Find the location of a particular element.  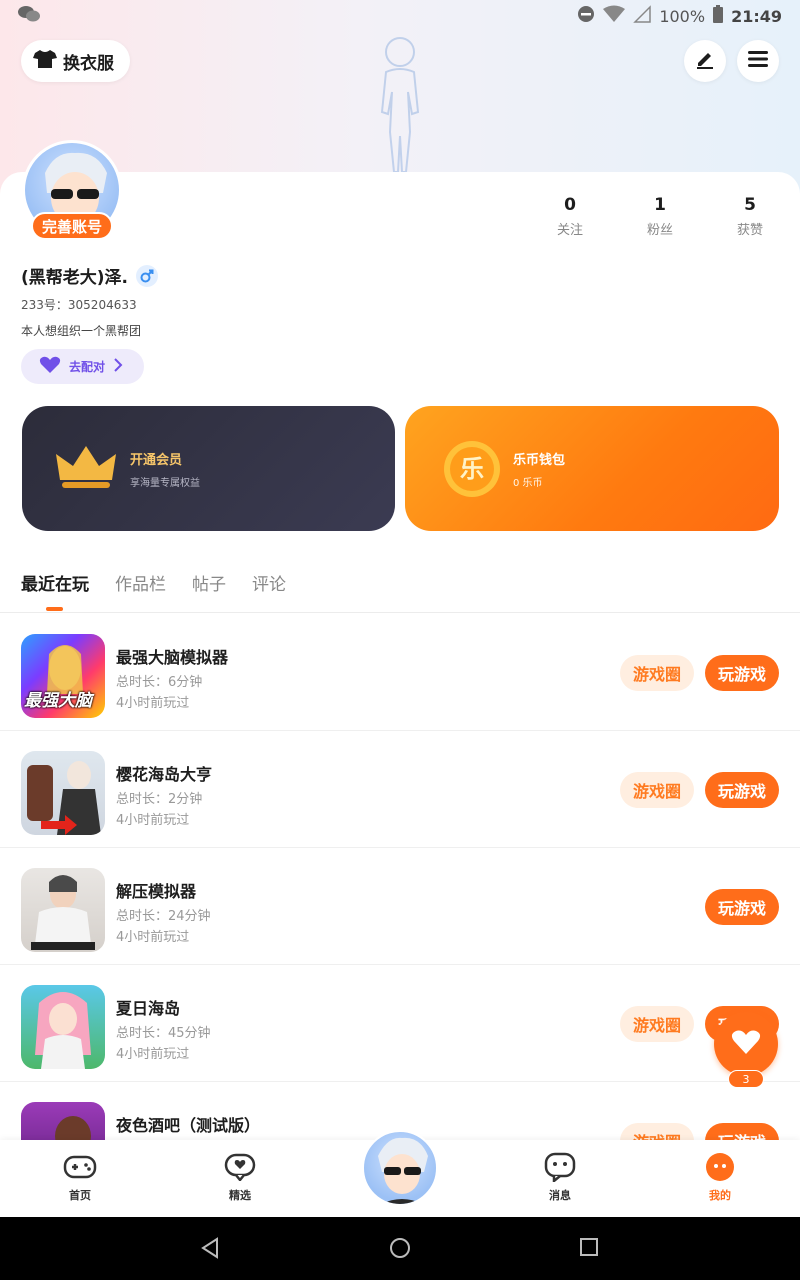

like-floating-button is located at coordinates (746, 1044).